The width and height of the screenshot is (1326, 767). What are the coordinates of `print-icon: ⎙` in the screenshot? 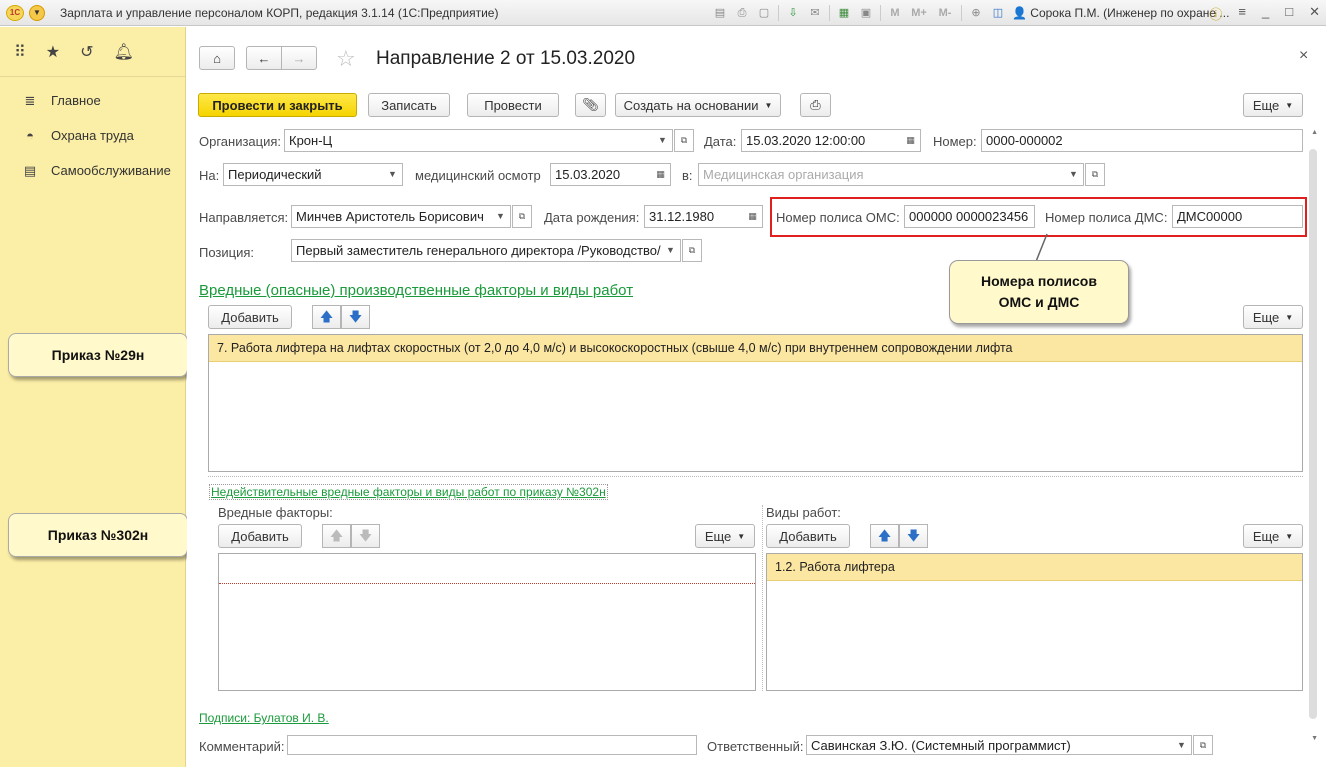 It's located at (742, 13).